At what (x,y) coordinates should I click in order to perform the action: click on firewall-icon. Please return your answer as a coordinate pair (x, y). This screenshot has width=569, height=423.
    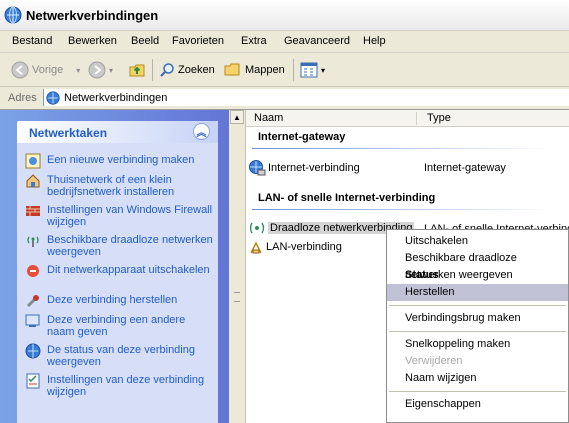
    Looking at the image, I should click on (33, 211).